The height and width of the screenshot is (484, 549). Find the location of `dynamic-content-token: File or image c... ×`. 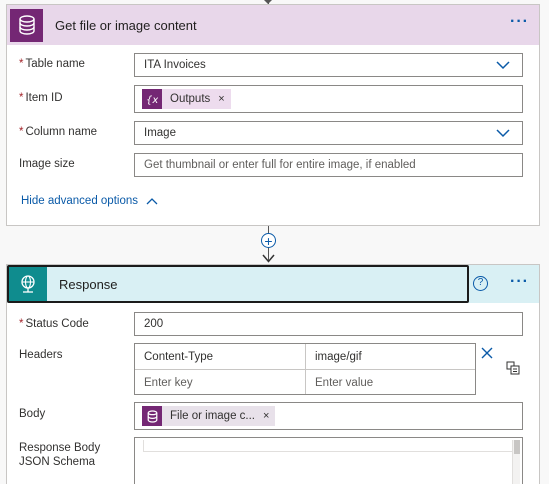

dynamic-content-token: File or image c... × is located at coordinates (209, 416).